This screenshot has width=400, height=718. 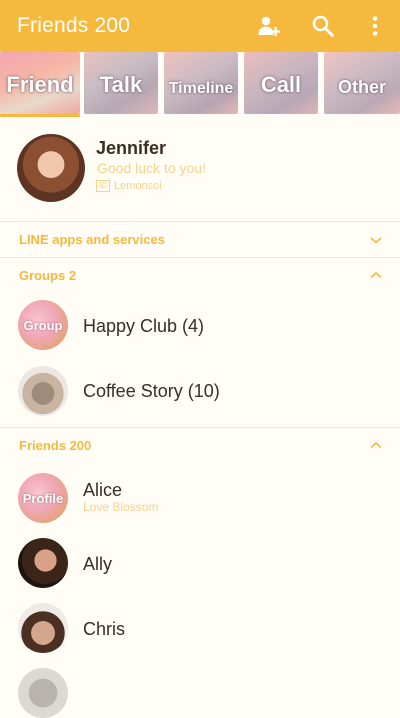 I want to click on tab-timeline: Timeline, so click(x=201, y=83).